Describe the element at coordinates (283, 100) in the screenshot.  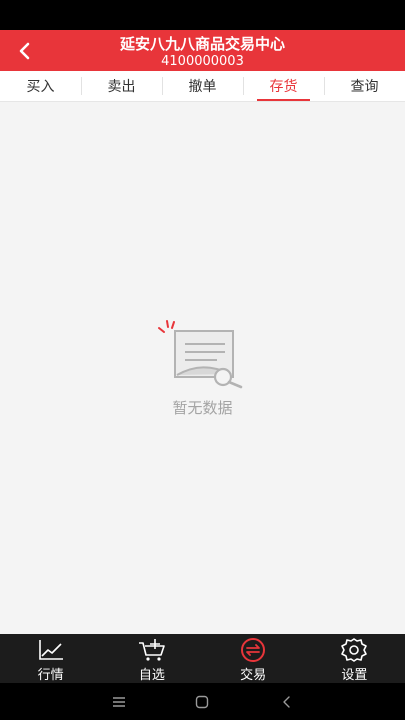
I see `active-tab-indicator` at that location.